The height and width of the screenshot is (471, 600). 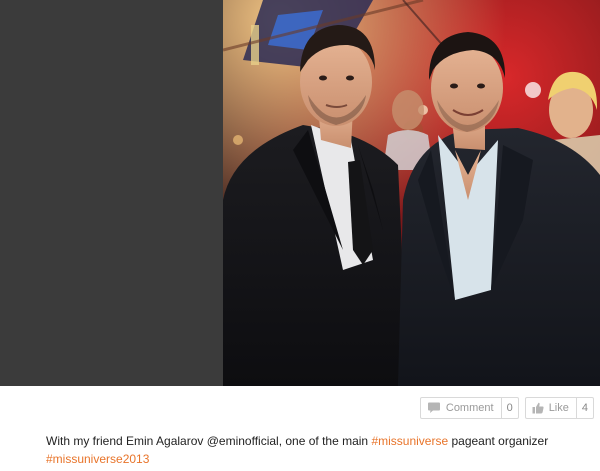 I want to click on speech-bubble-icon, so click(x=434, y=408).